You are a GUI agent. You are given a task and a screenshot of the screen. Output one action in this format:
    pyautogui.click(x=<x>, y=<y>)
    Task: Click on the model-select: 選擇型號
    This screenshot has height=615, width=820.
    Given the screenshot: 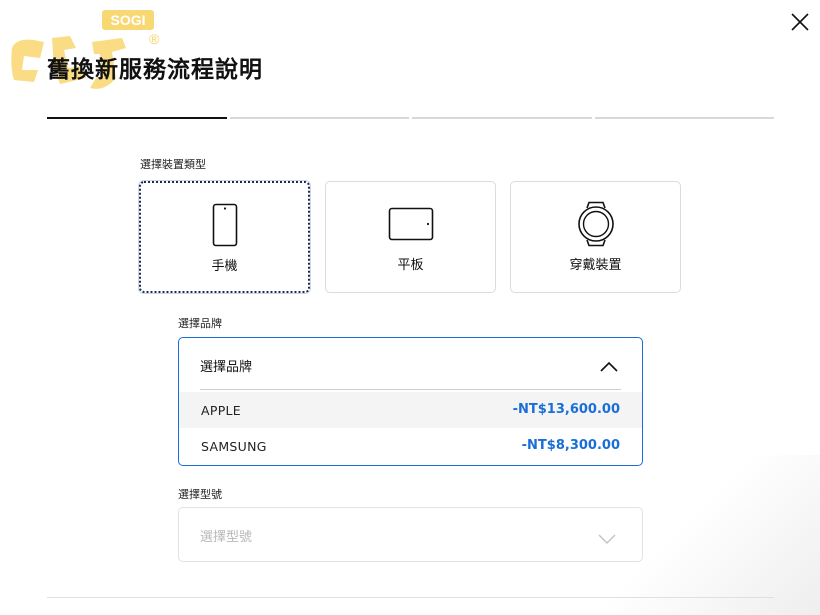 What is the action you would take?
    pyautogui.click(x=410, y=534)
    